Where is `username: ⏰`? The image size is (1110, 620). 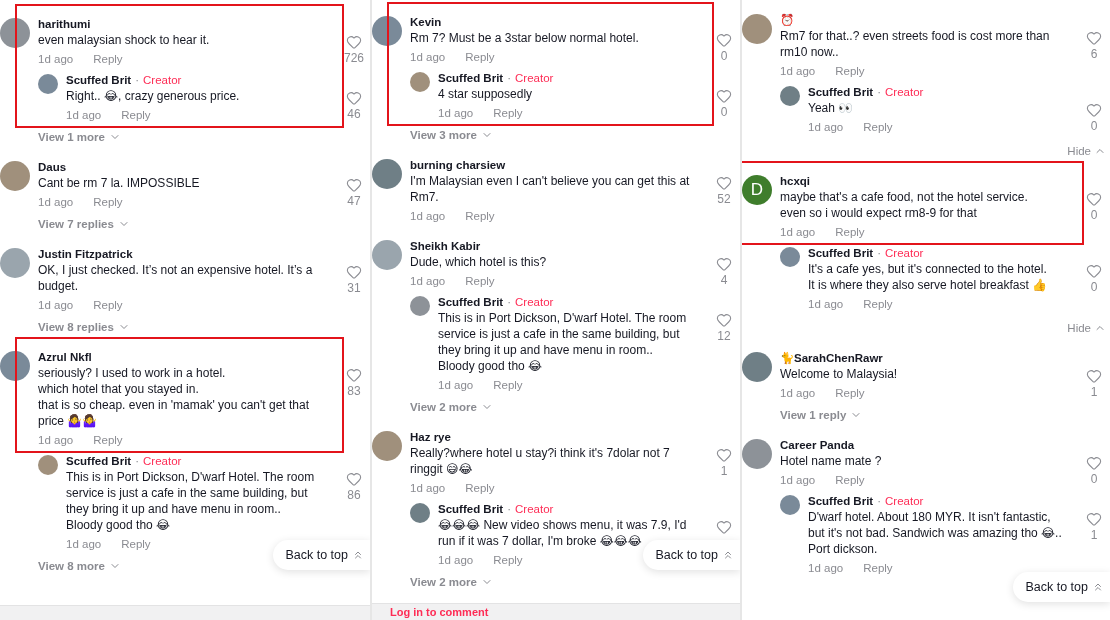
username: ⏰ is located at coordinates (787, 20).